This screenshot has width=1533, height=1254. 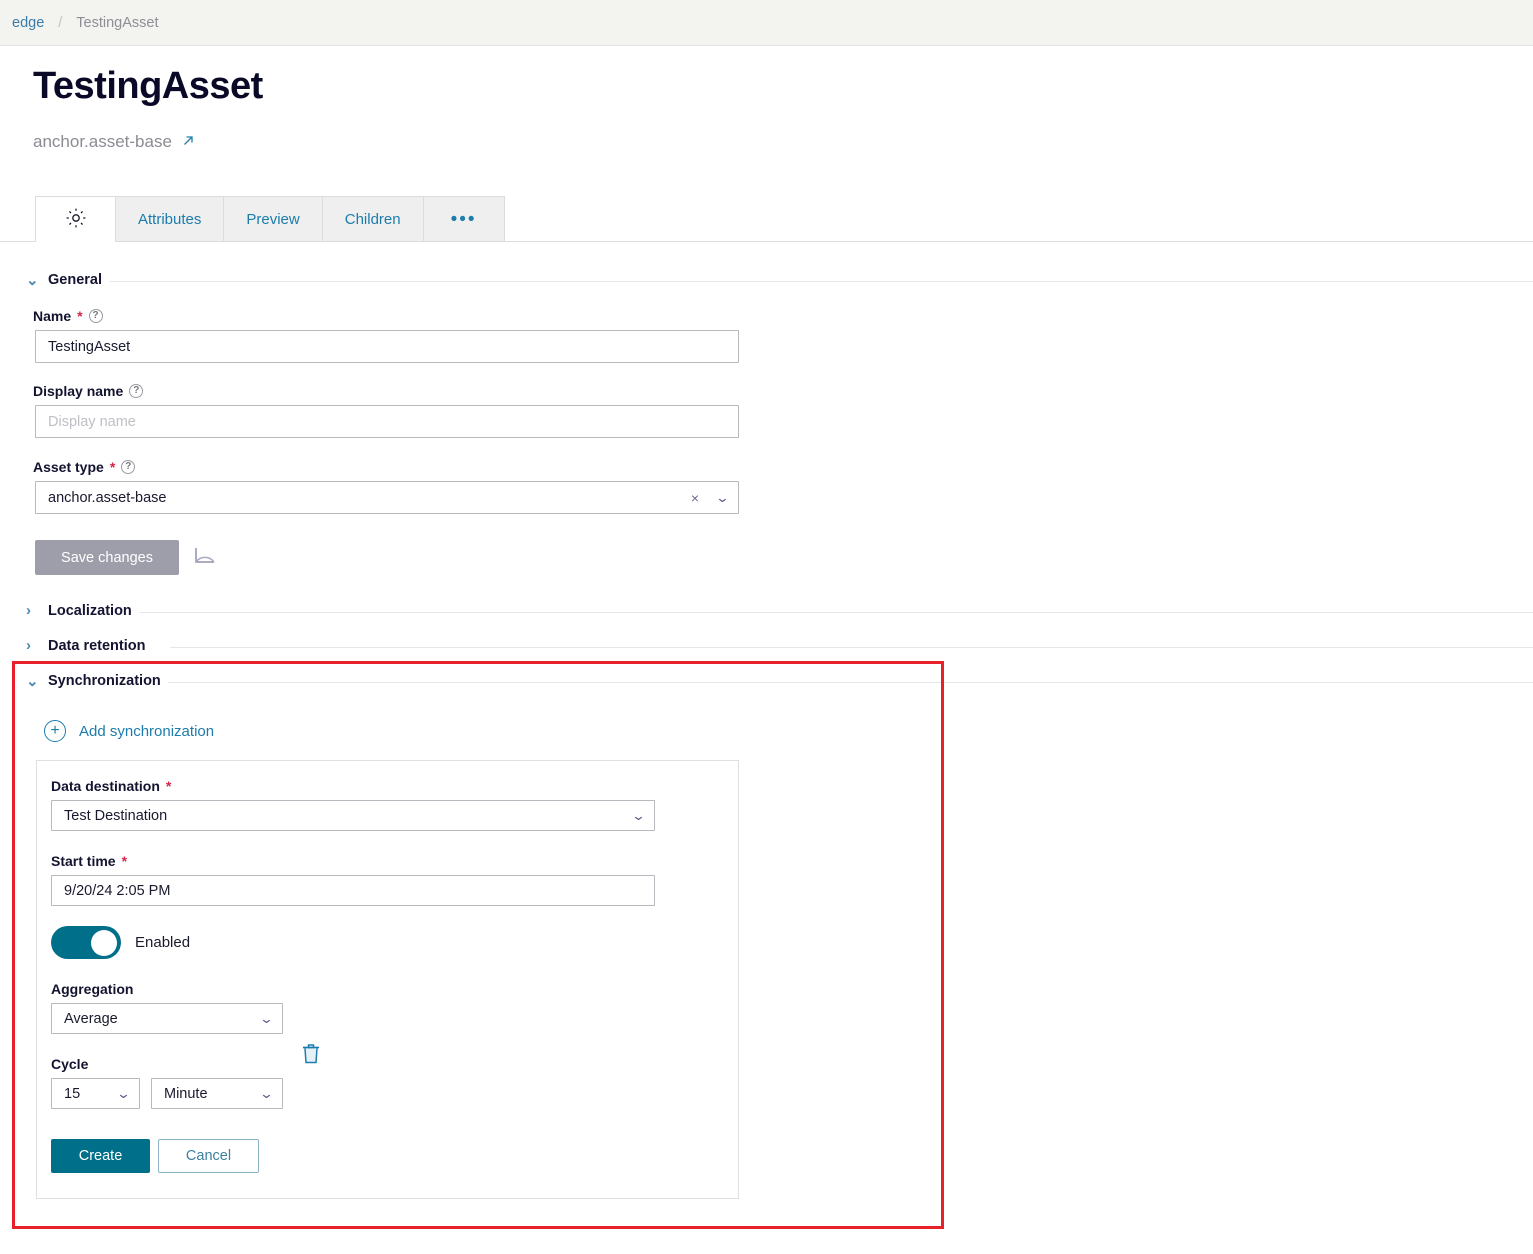 I want to click on label-asset-type: Asset type * ?, so click(x=84, y=467).